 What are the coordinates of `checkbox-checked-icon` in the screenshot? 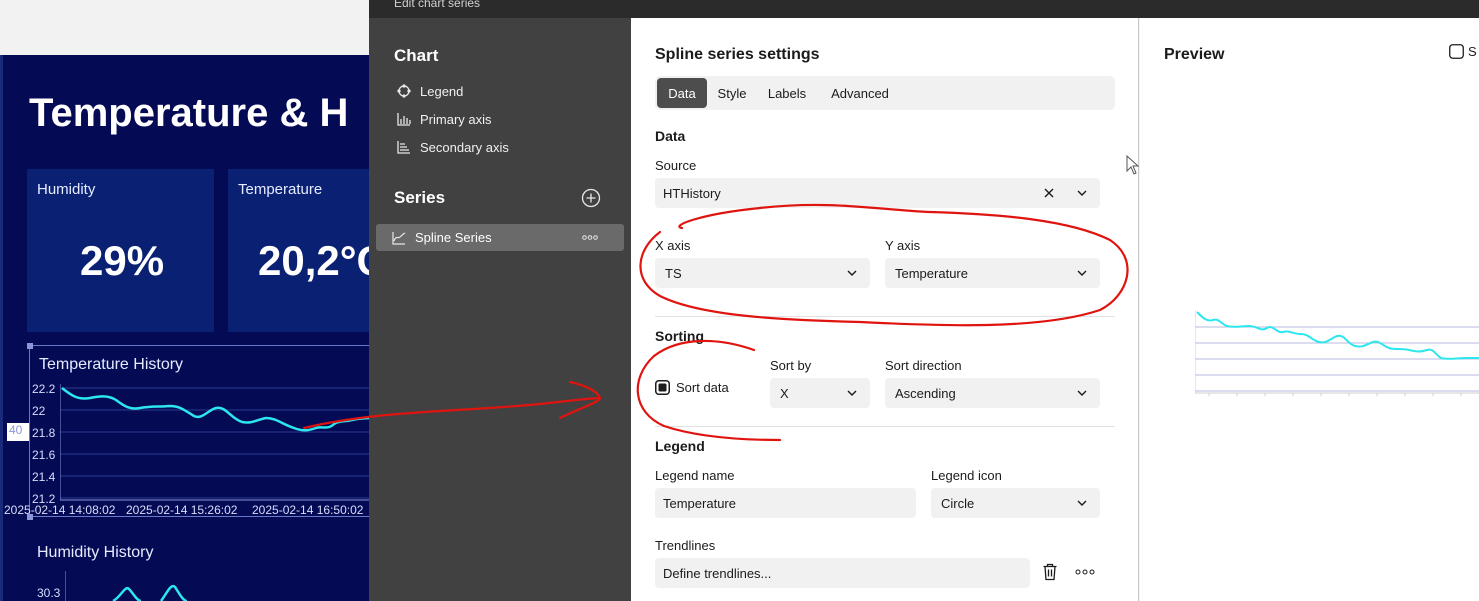 It's located at (662, 387).